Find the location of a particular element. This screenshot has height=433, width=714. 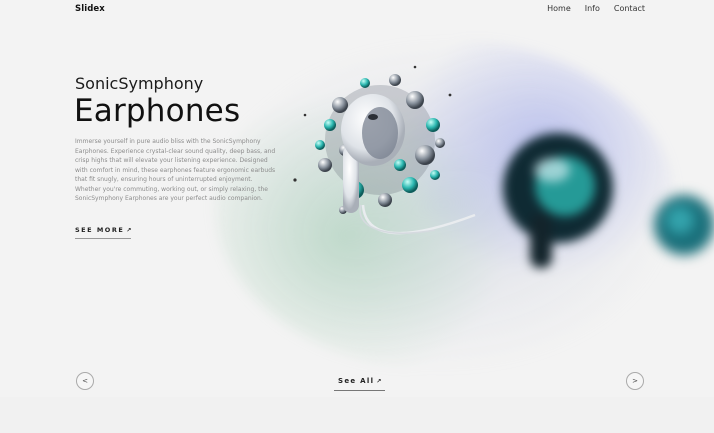

see-more-label: SEE MORE is located at coordinates (100, 230).